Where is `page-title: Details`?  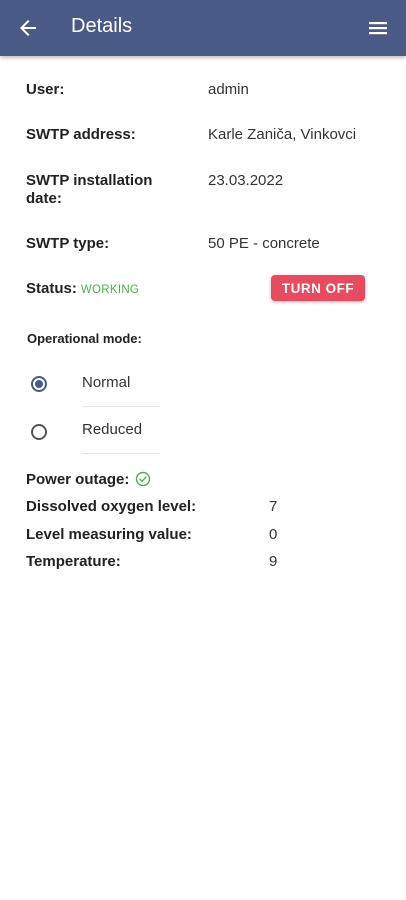
page-title: Details is located at coordinates (102, 26).